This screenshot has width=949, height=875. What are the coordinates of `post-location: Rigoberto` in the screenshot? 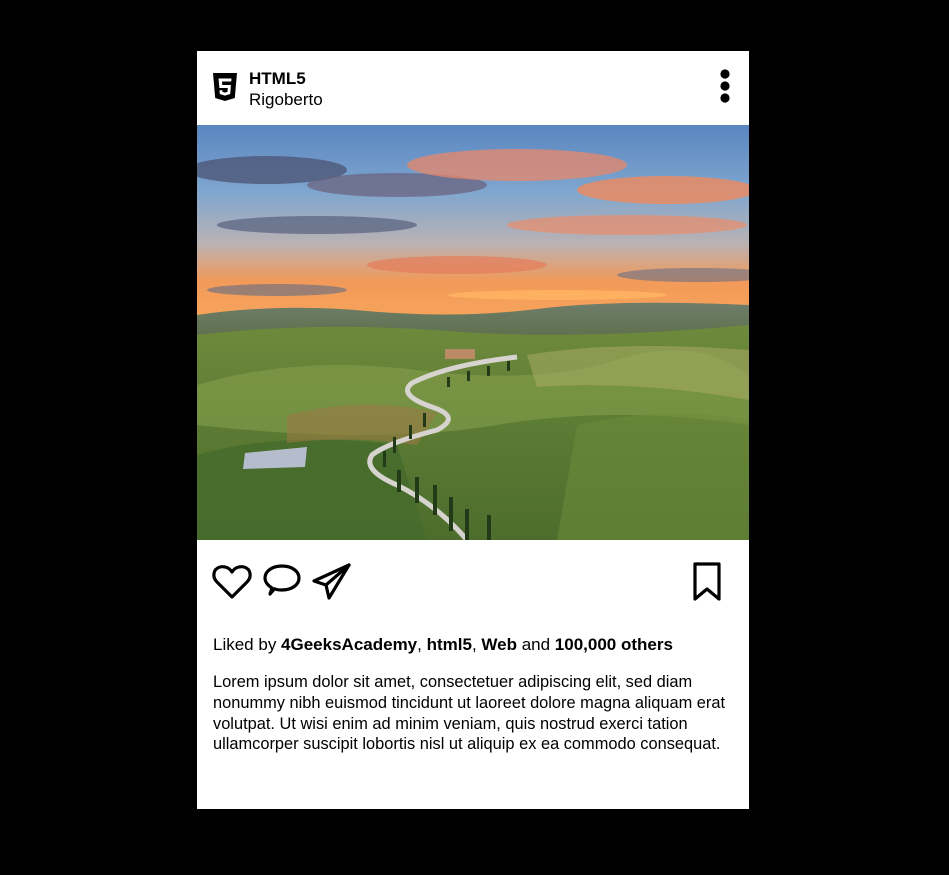 It's located at (286, 100).